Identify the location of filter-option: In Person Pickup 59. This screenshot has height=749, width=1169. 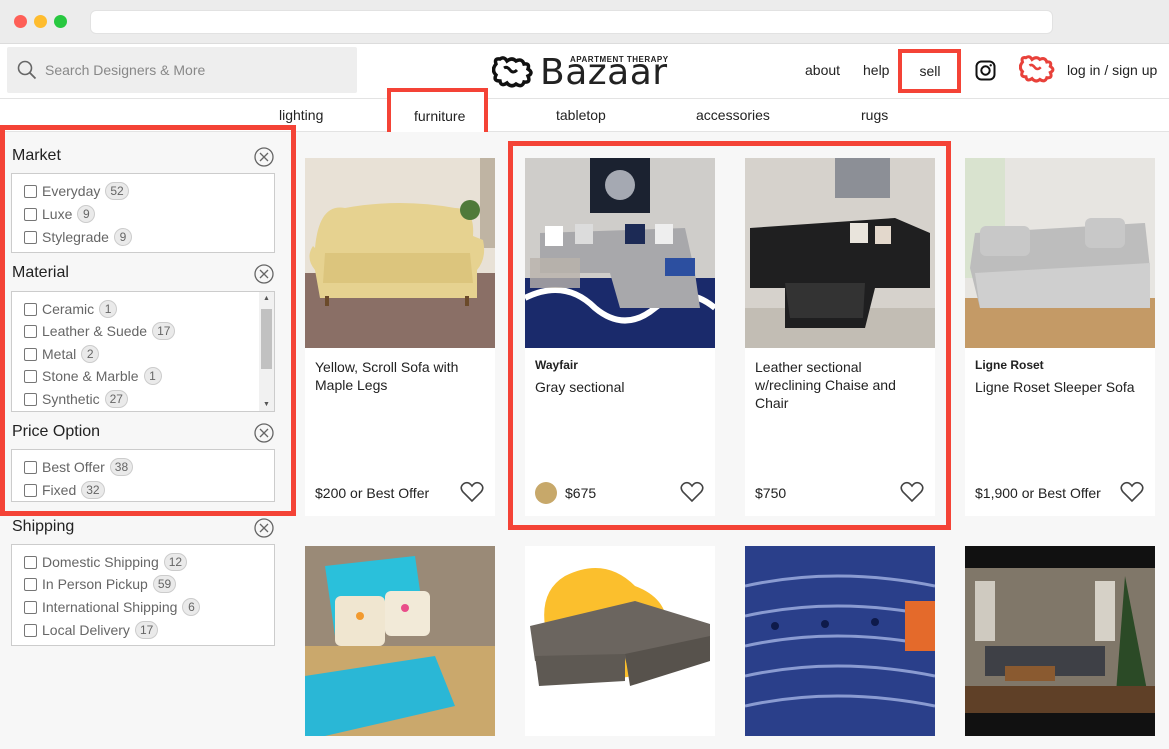
(100, 584).